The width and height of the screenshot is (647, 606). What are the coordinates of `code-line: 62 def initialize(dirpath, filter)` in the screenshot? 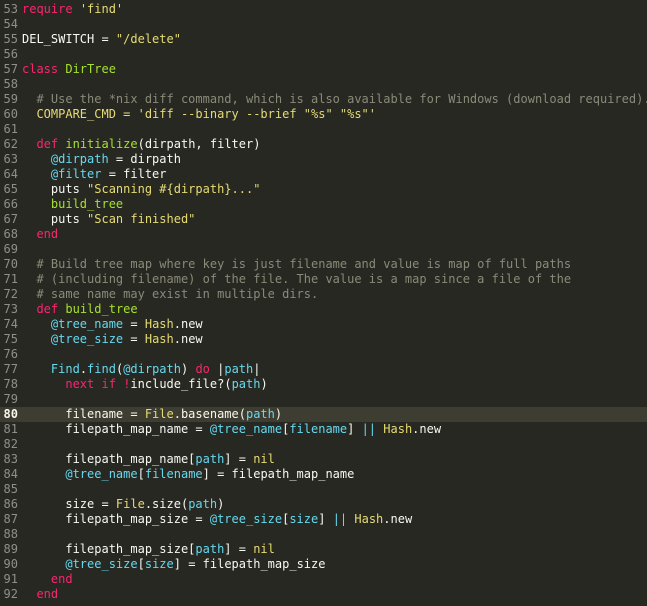 It's located at (323, 144).